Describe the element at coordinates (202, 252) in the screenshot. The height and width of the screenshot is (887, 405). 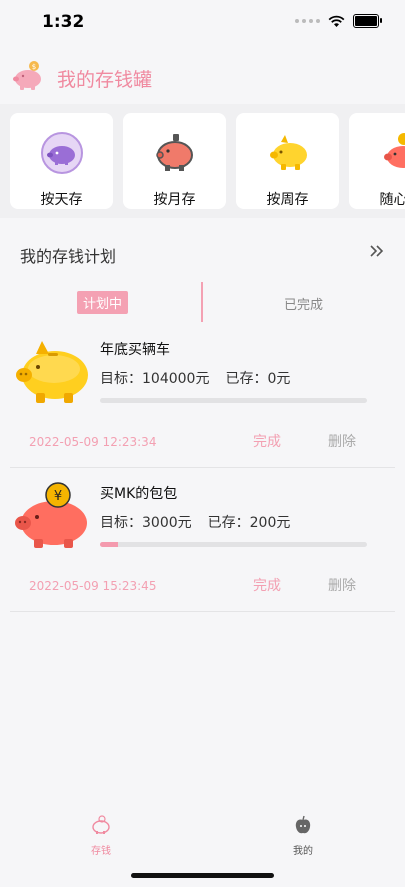
I see `plans-section-header: 我的存钱计划` at that location.